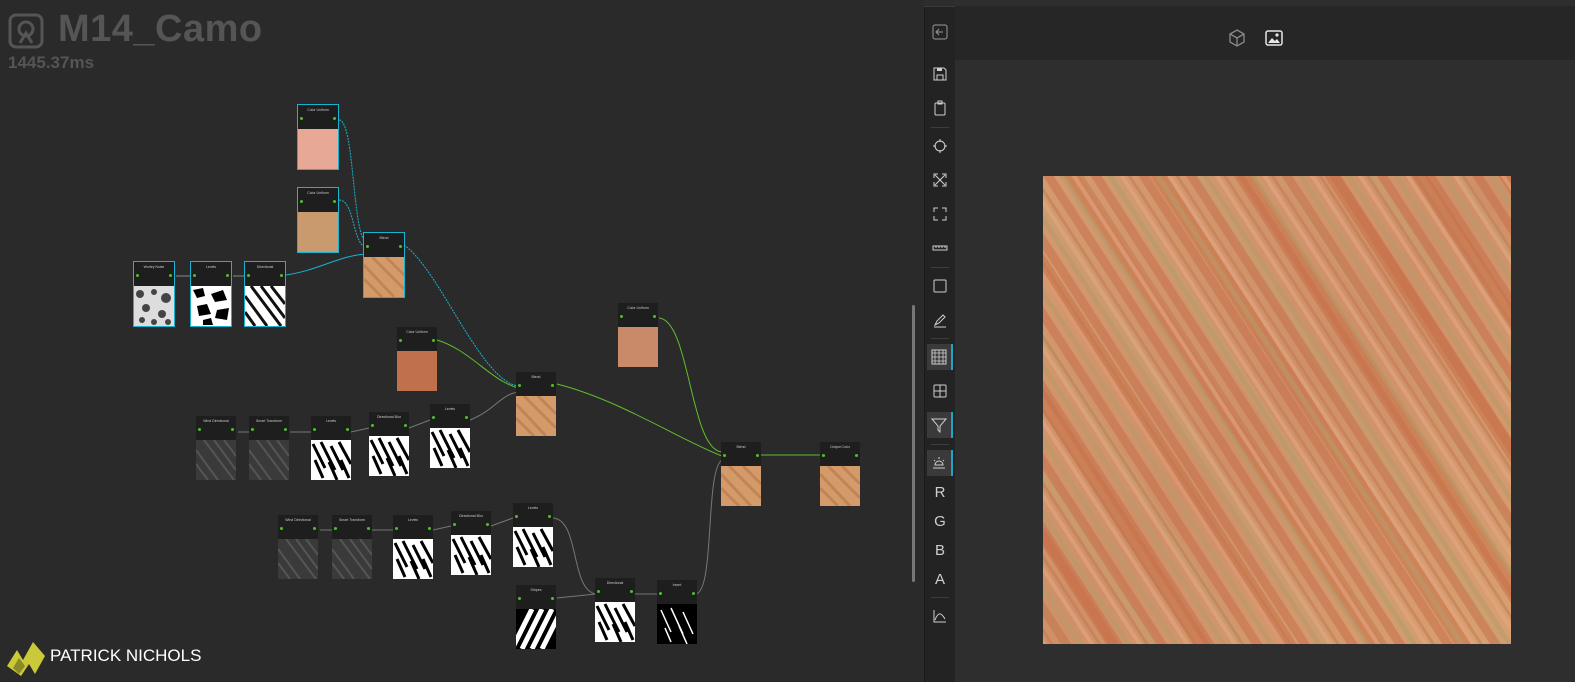 The width and height of the screenshot is (1575, 682). What do you see at coordinates (677, 612) in the screenshot?
I see `graph-node: Invert` at bounding box center [677, 612].